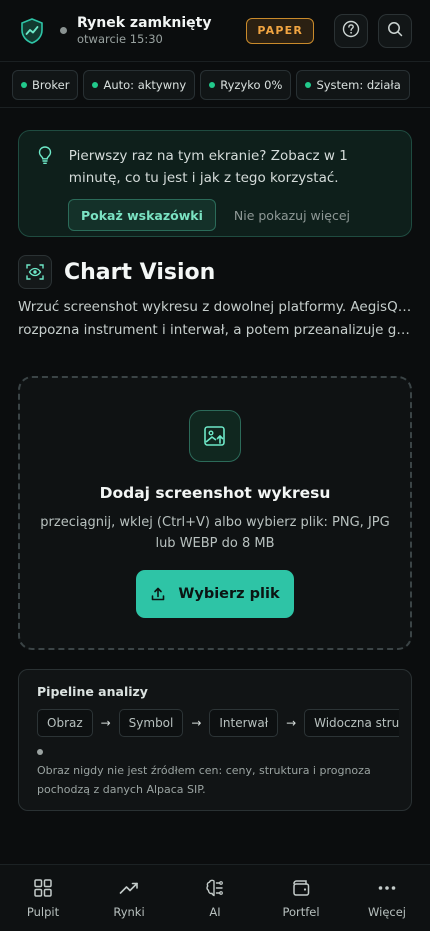  What do you see at coordinates (40, 752) in the screenshot?
I see `scroll-indicator-dot` at bounding box center [40, 752].